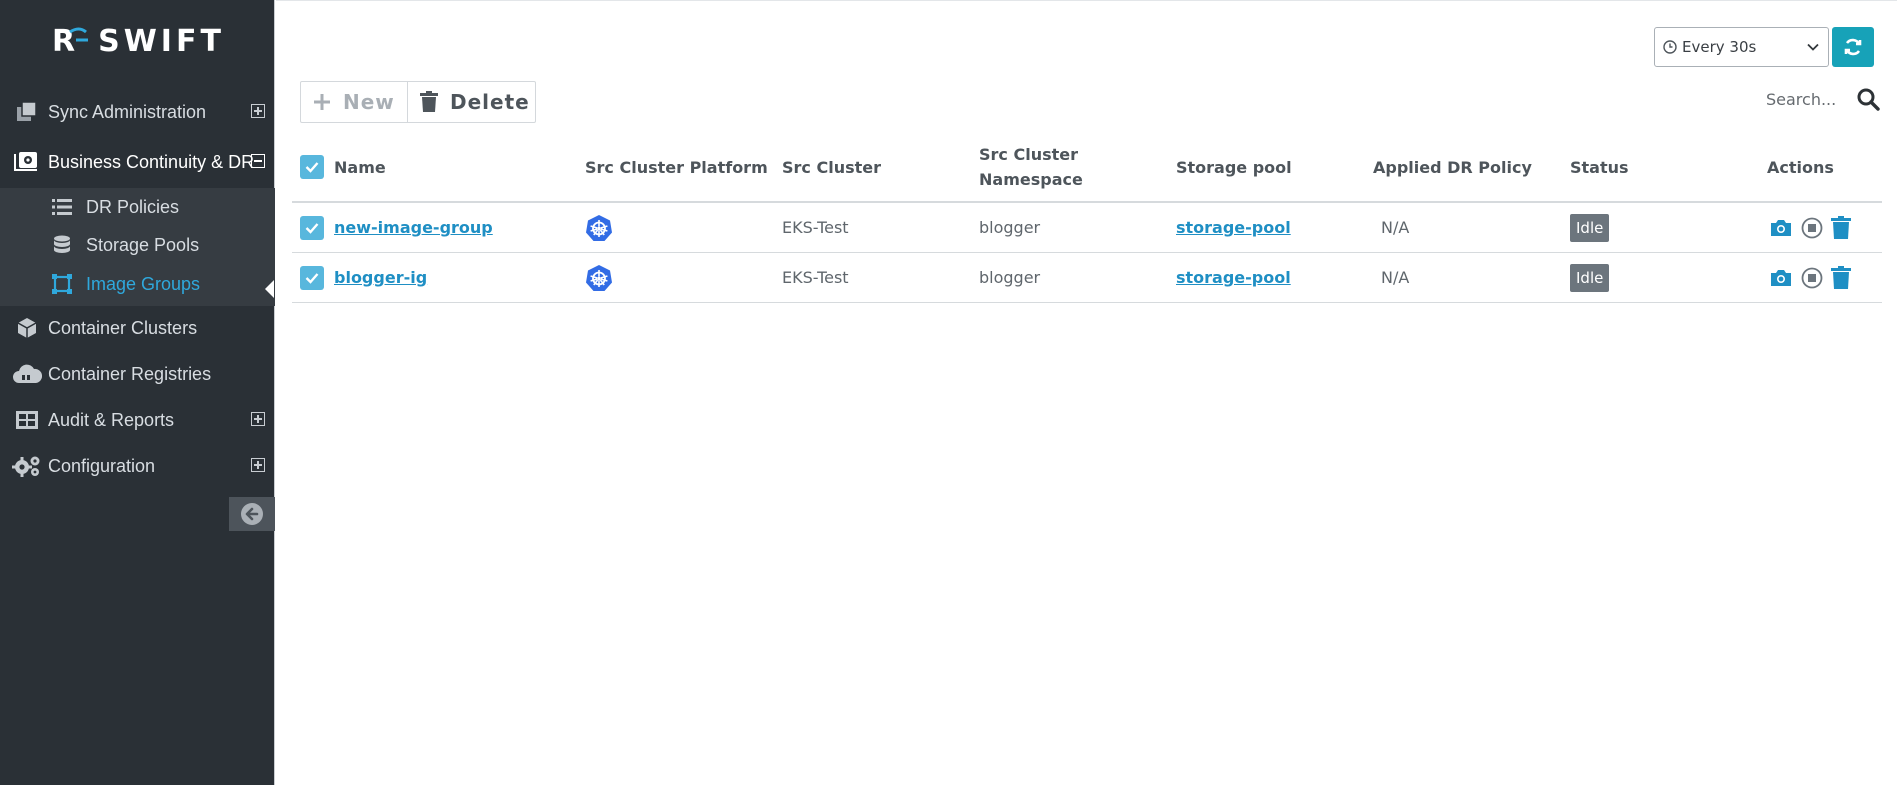 This screenshot has height=785, width=1897. Describe the element at coordinates (1868, 99) in the screenshot. I see `search-icon` at that location.